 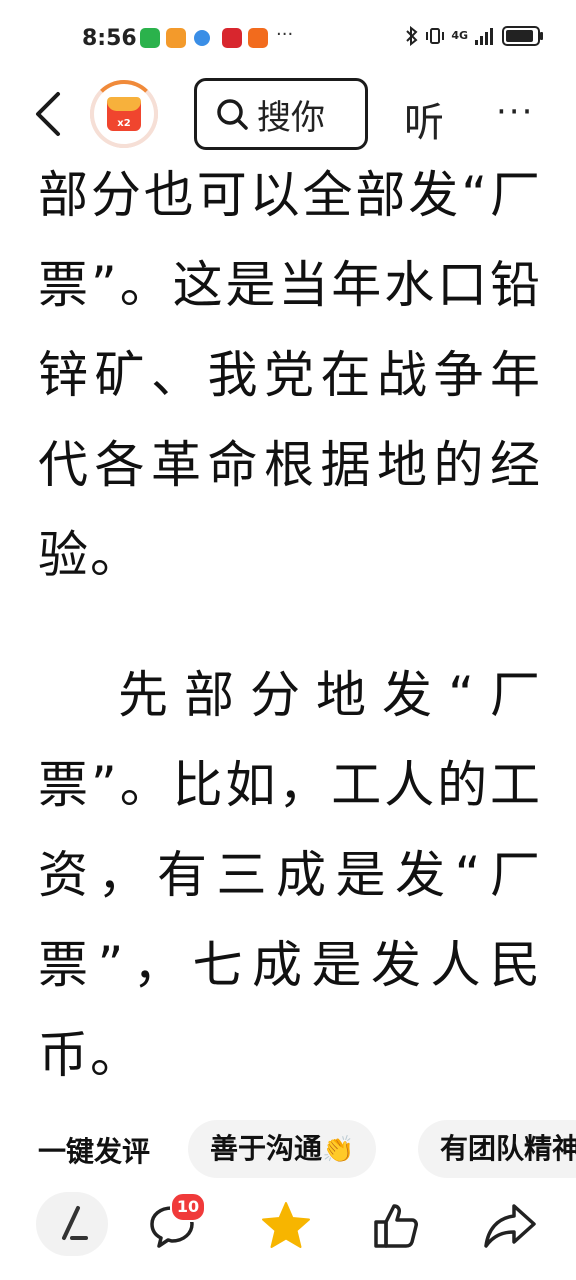 I want to click on back-icon, so click(x=48, y=114).